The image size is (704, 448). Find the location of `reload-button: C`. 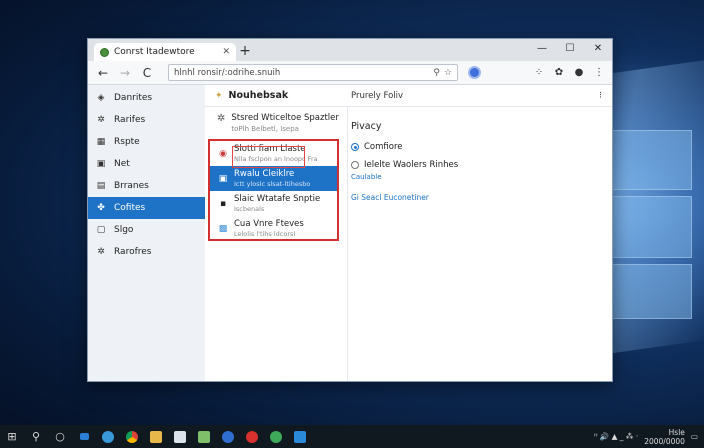

reload-button: C is located at coordinates (147, 73).